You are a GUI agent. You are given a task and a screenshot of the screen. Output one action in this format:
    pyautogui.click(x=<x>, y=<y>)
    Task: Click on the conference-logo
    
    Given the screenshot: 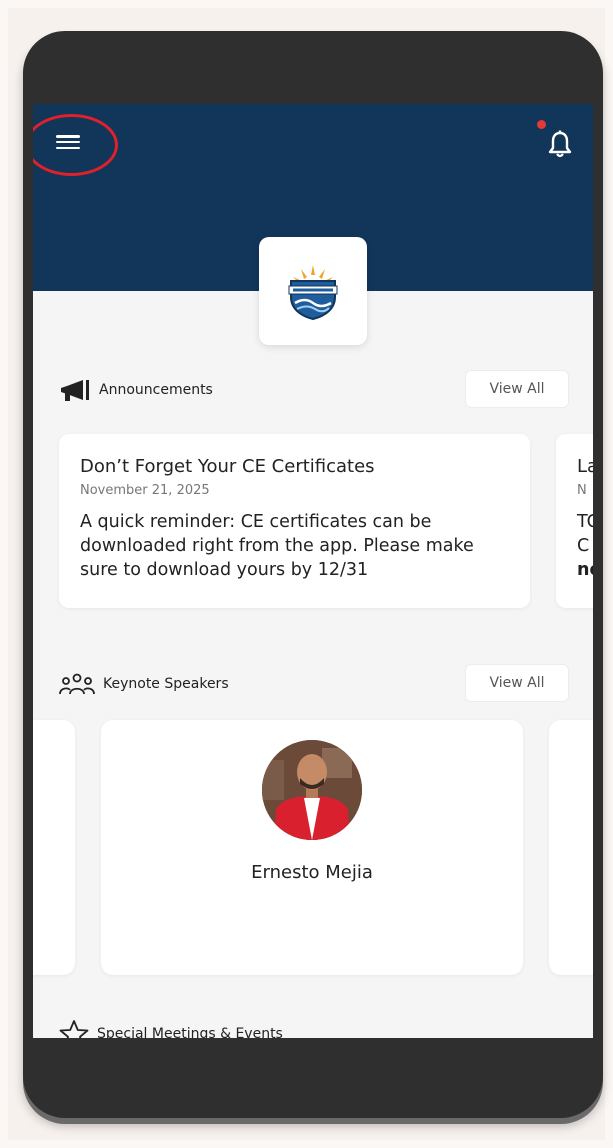 What is the action you would take?
    pyautogui.click(x=313, y=293)
    